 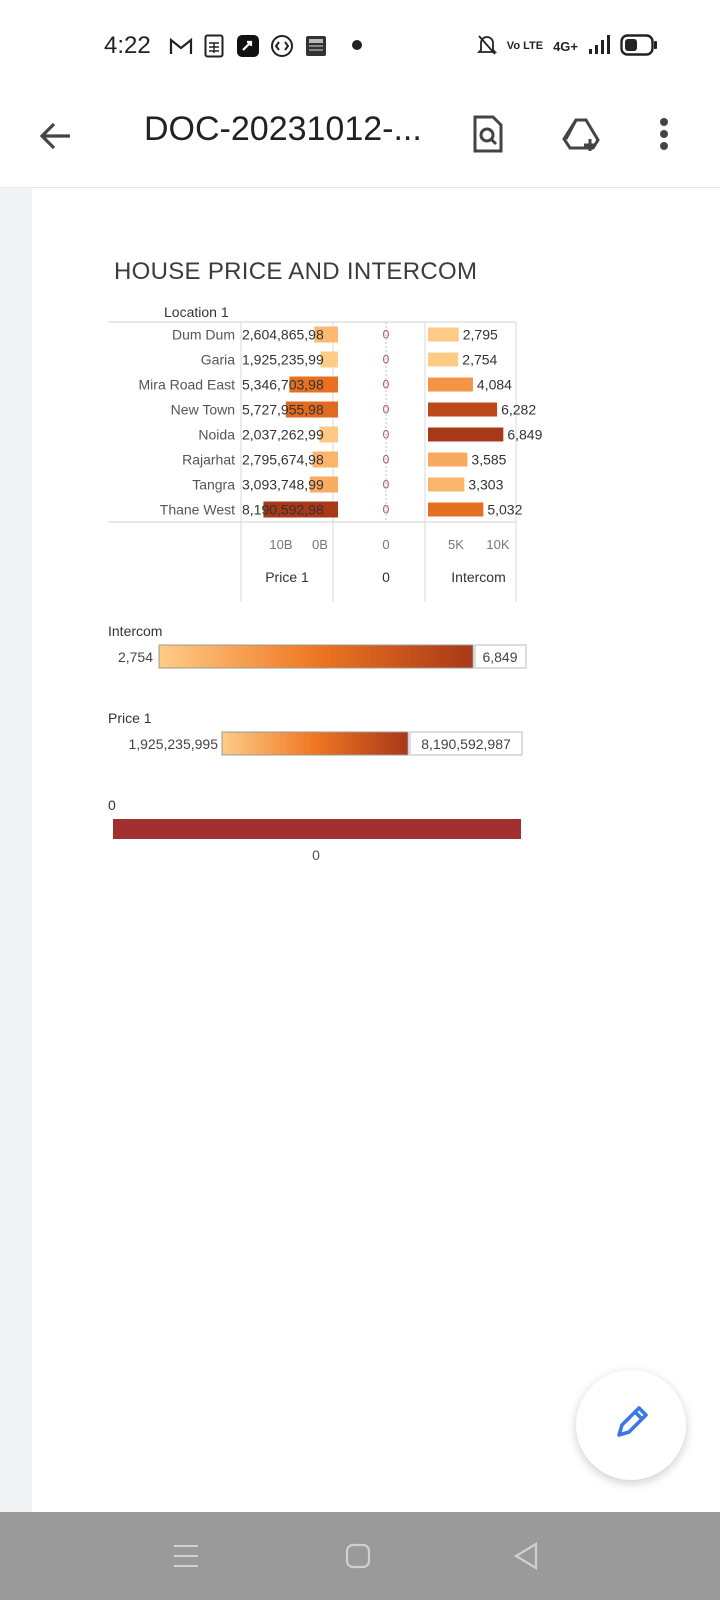 What do you see at coordinates (187, 385) in the screenshot?
I see `category-label: Mira Road East` at bounding box center [187, 385].